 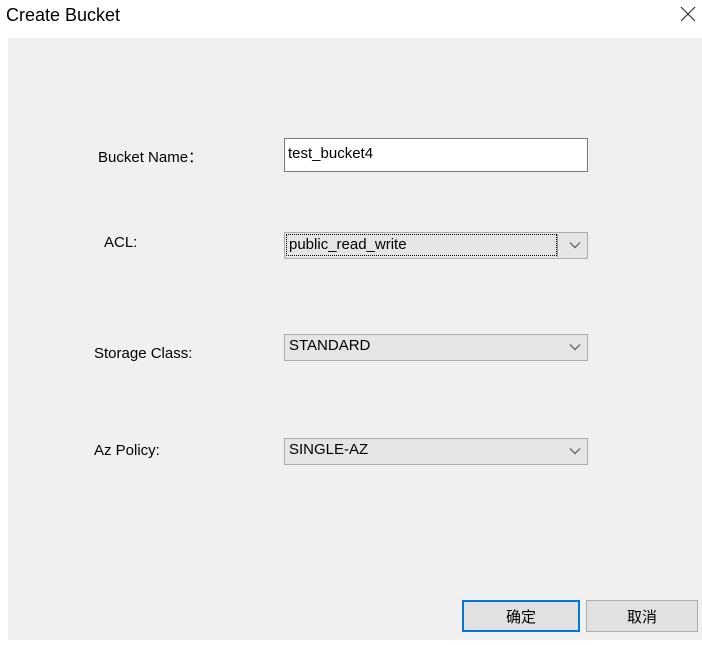 I want to click on ok-button: 确定, so click(x=521, y=616).